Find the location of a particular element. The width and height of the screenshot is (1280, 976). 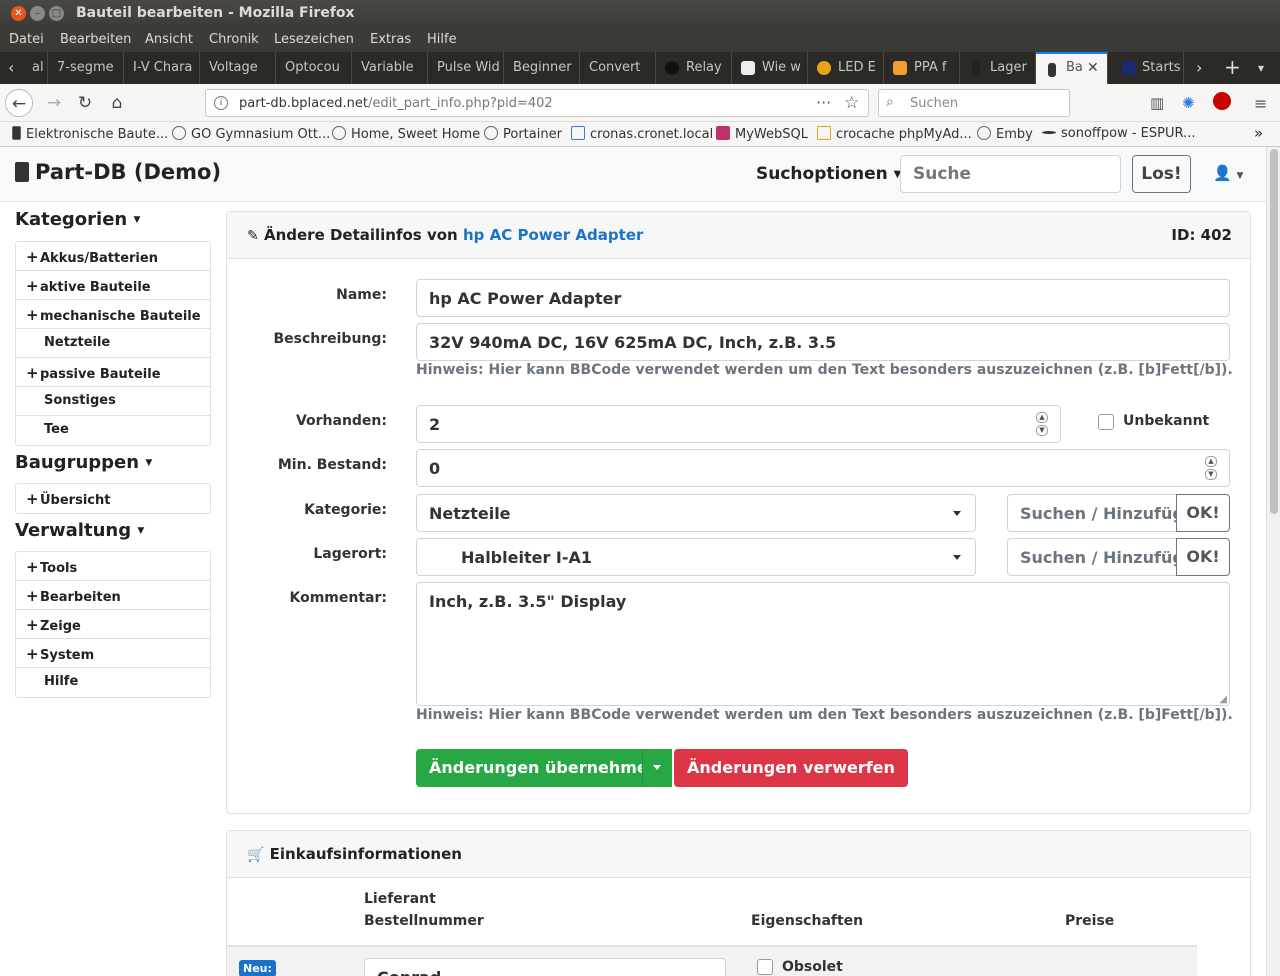

browser-tab: Wie w is located at coordinates (770, 68).